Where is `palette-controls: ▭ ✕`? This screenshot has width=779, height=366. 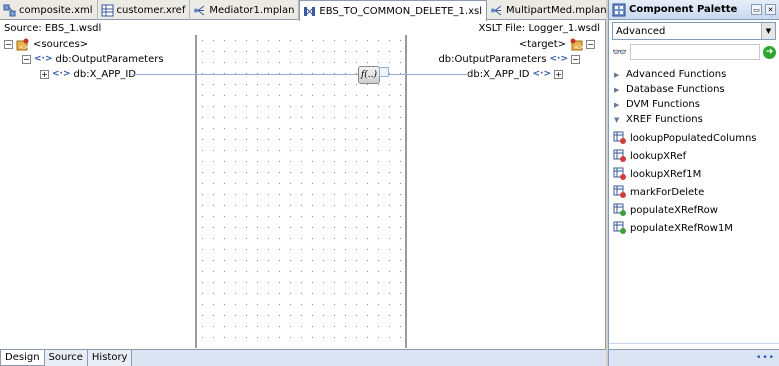 palette-controls: ▭ ✕ is located at coordinates (765, 9).